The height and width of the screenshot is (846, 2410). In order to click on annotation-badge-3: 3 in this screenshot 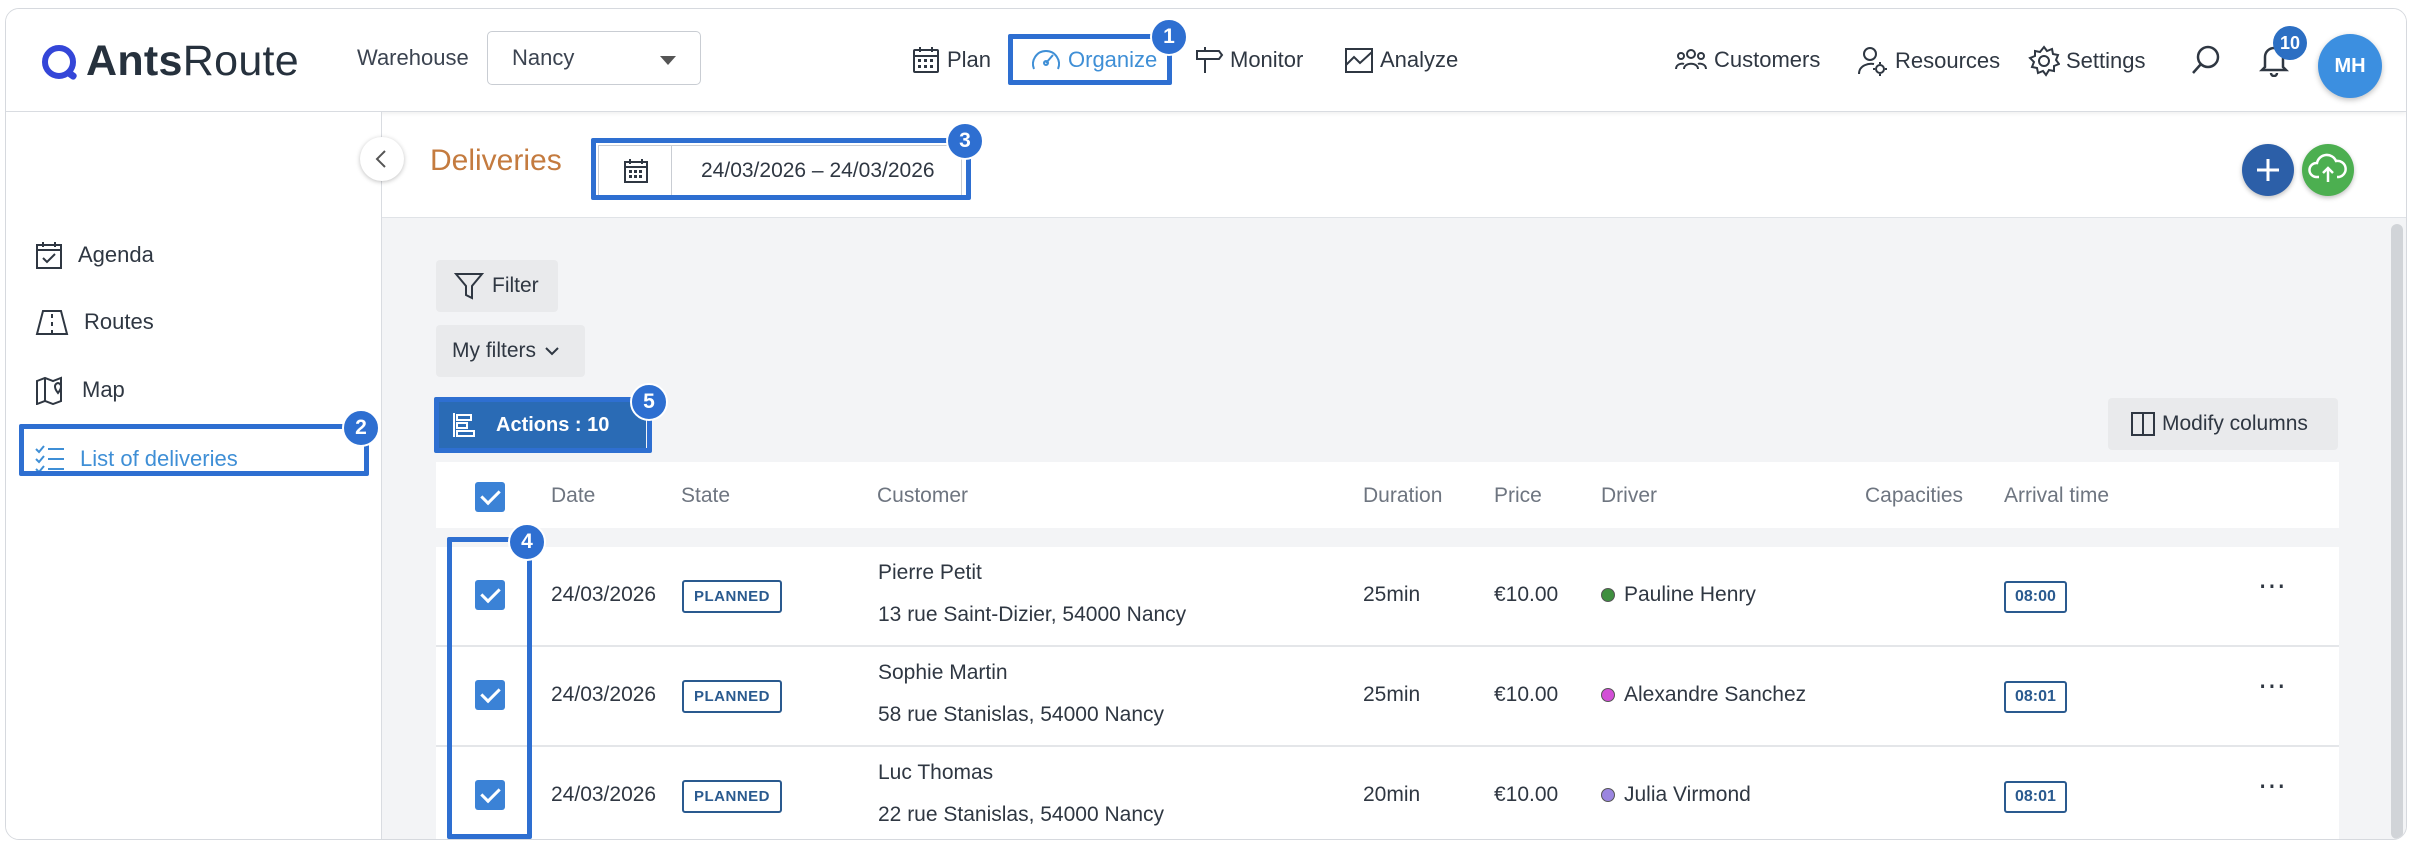, I will do `click(965, 141)`.